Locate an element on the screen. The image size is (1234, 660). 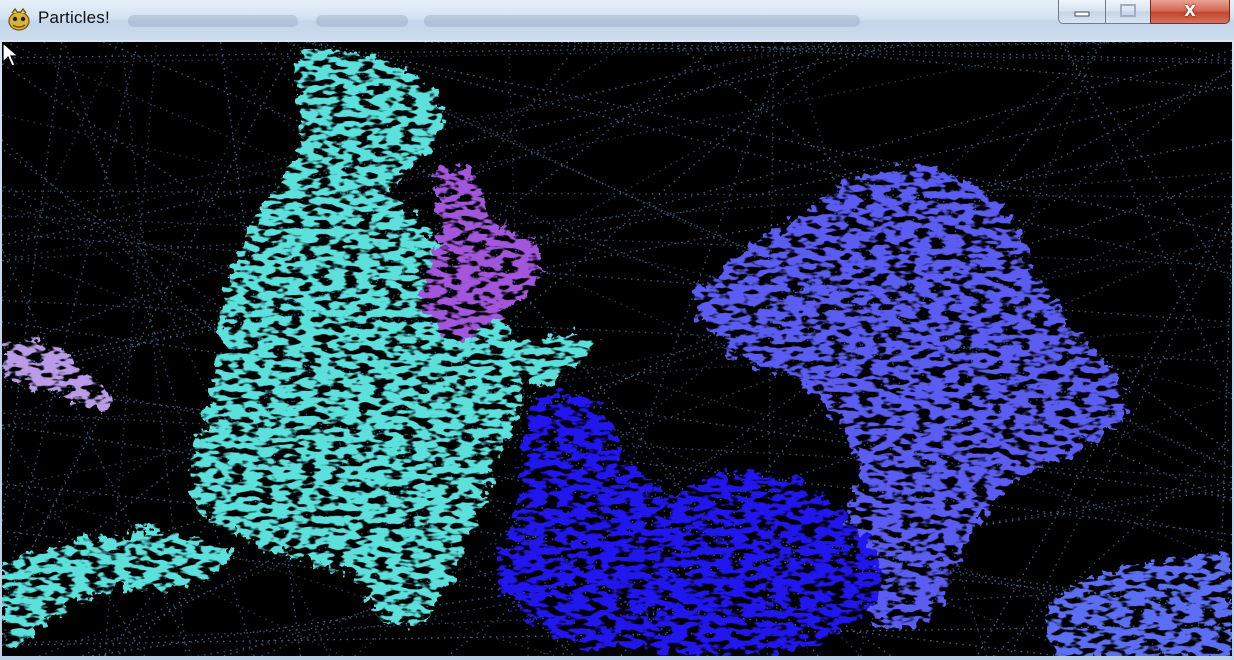
minimize-icon is located at coordinates (1082, 14).